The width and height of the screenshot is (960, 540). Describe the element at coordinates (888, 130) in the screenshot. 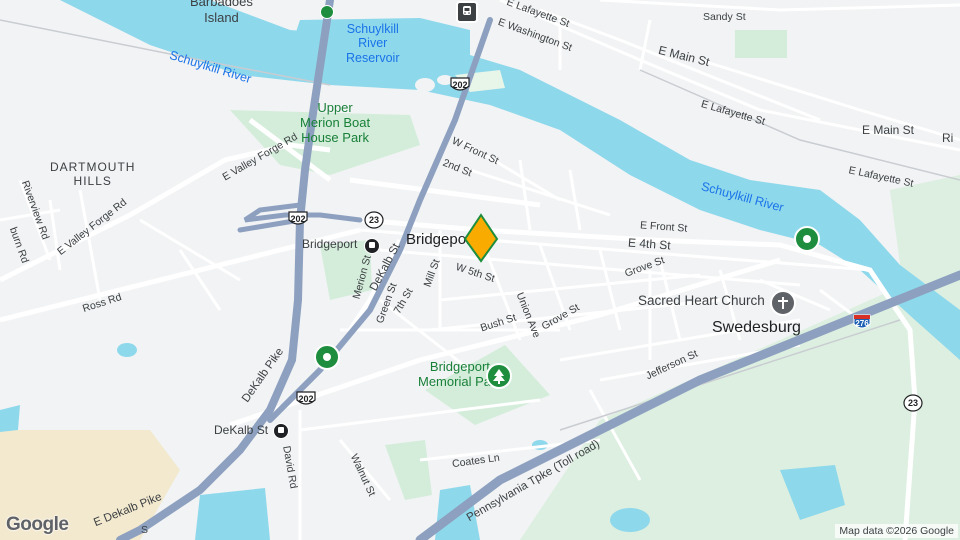

I see `street-label: E Main St` at that location.